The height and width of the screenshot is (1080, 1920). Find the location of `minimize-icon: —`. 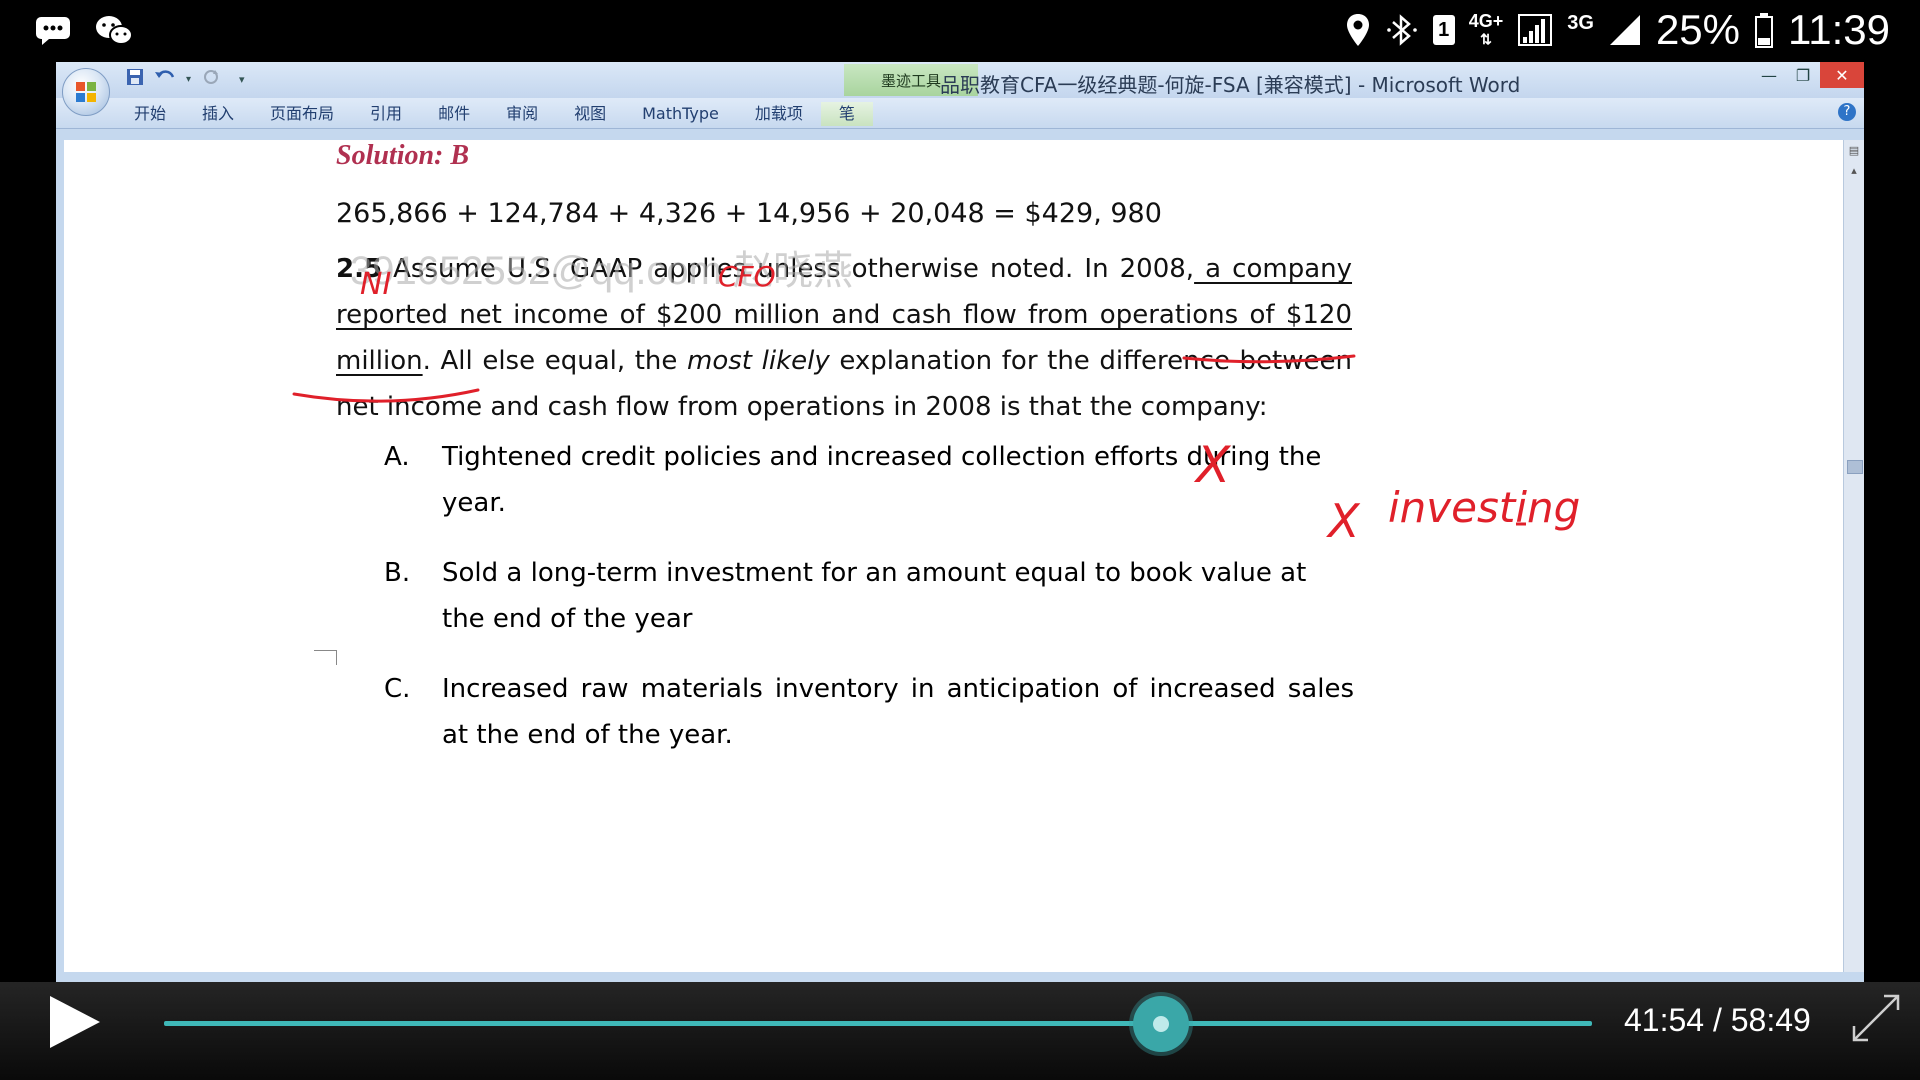

minimize-icon: — is located at coordinates (1769, 75).